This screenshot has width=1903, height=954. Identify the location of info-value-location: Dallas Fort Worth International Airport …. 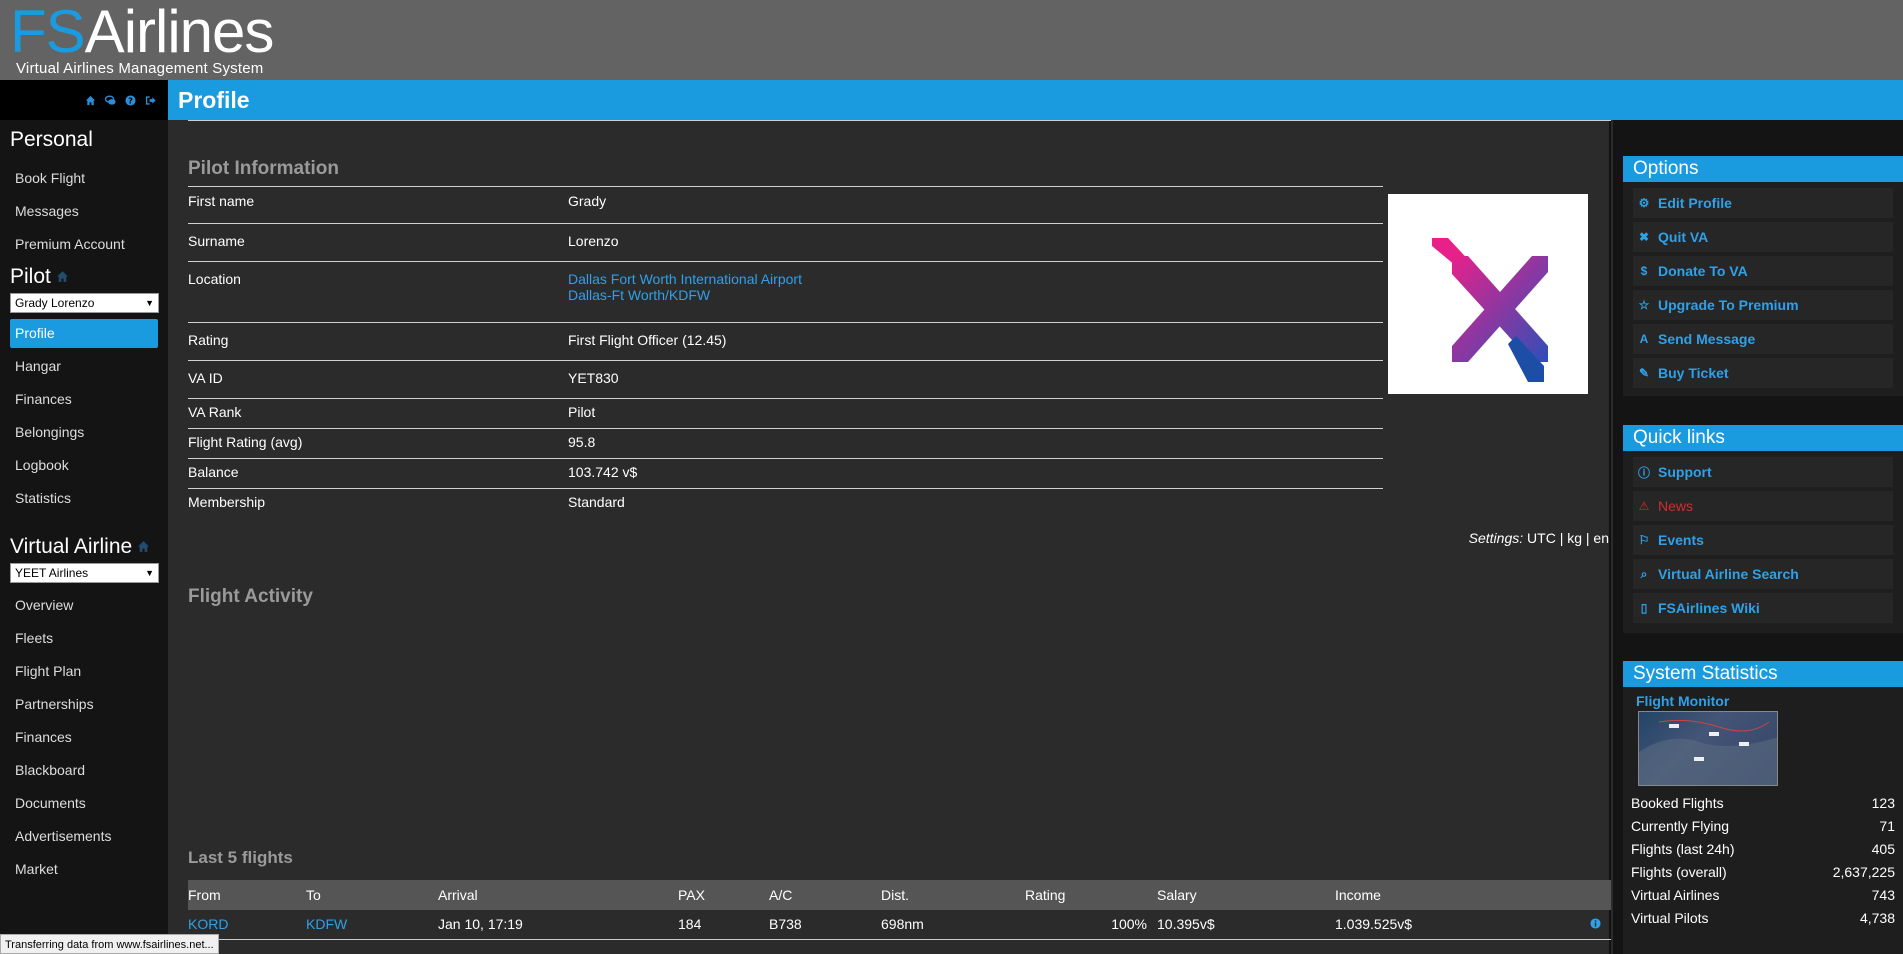
(975, 292).